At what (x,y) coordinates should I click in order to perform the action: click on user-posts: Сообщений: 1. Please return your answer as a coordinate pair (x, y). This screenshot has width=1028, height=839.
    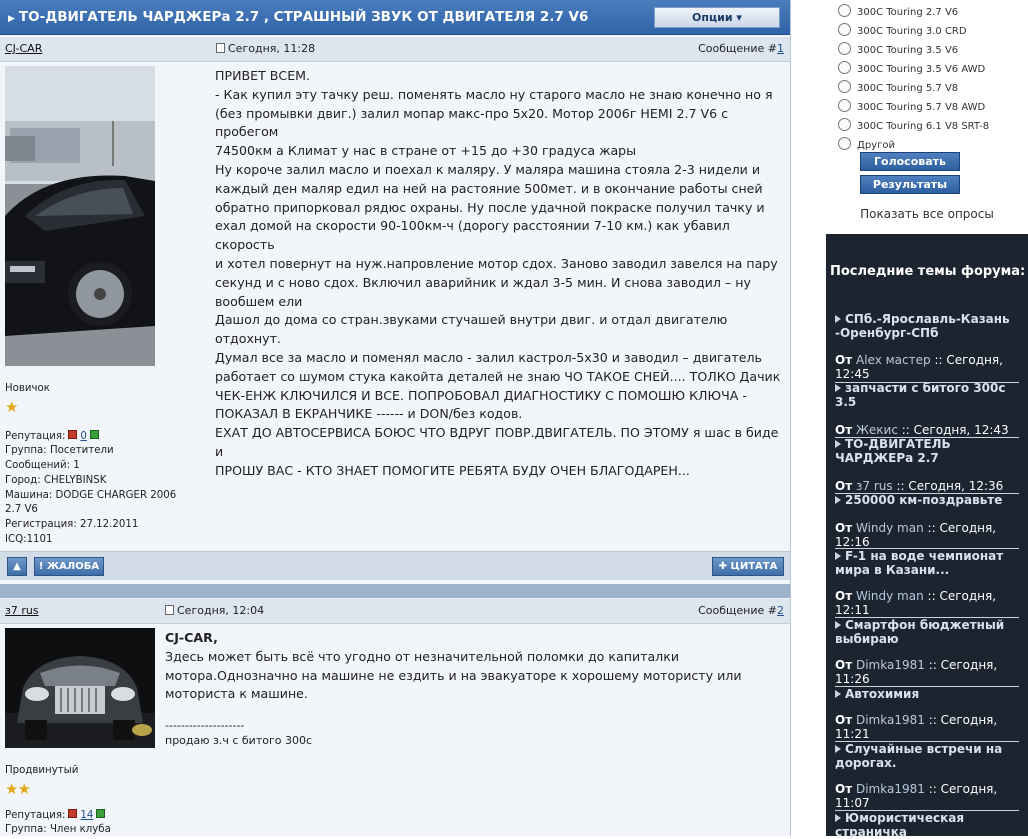
    Looking at the image, I should click on (42, 466).